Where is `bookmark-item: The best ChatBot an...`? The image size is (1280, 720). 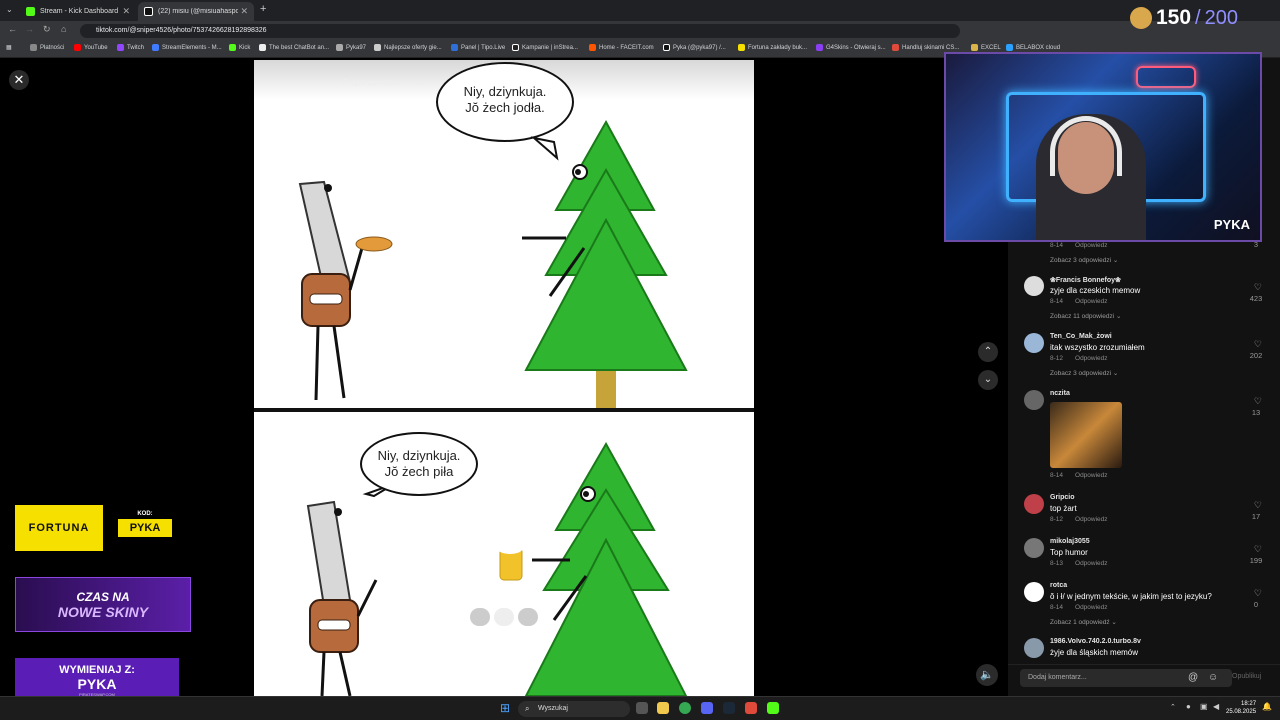 bookmark-item: The best ChatBot an... is located at coordinates (294, 47).